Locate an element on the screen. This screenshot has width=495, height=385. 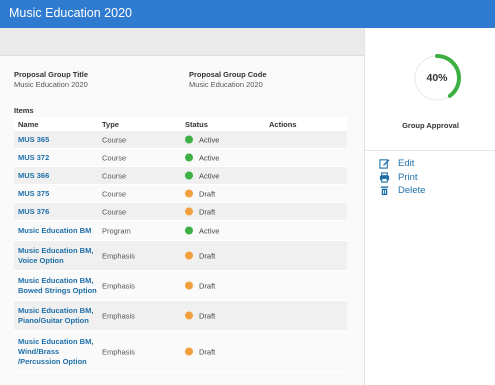
app-title: Music Education 2020 is located at coordinates (70, 13).